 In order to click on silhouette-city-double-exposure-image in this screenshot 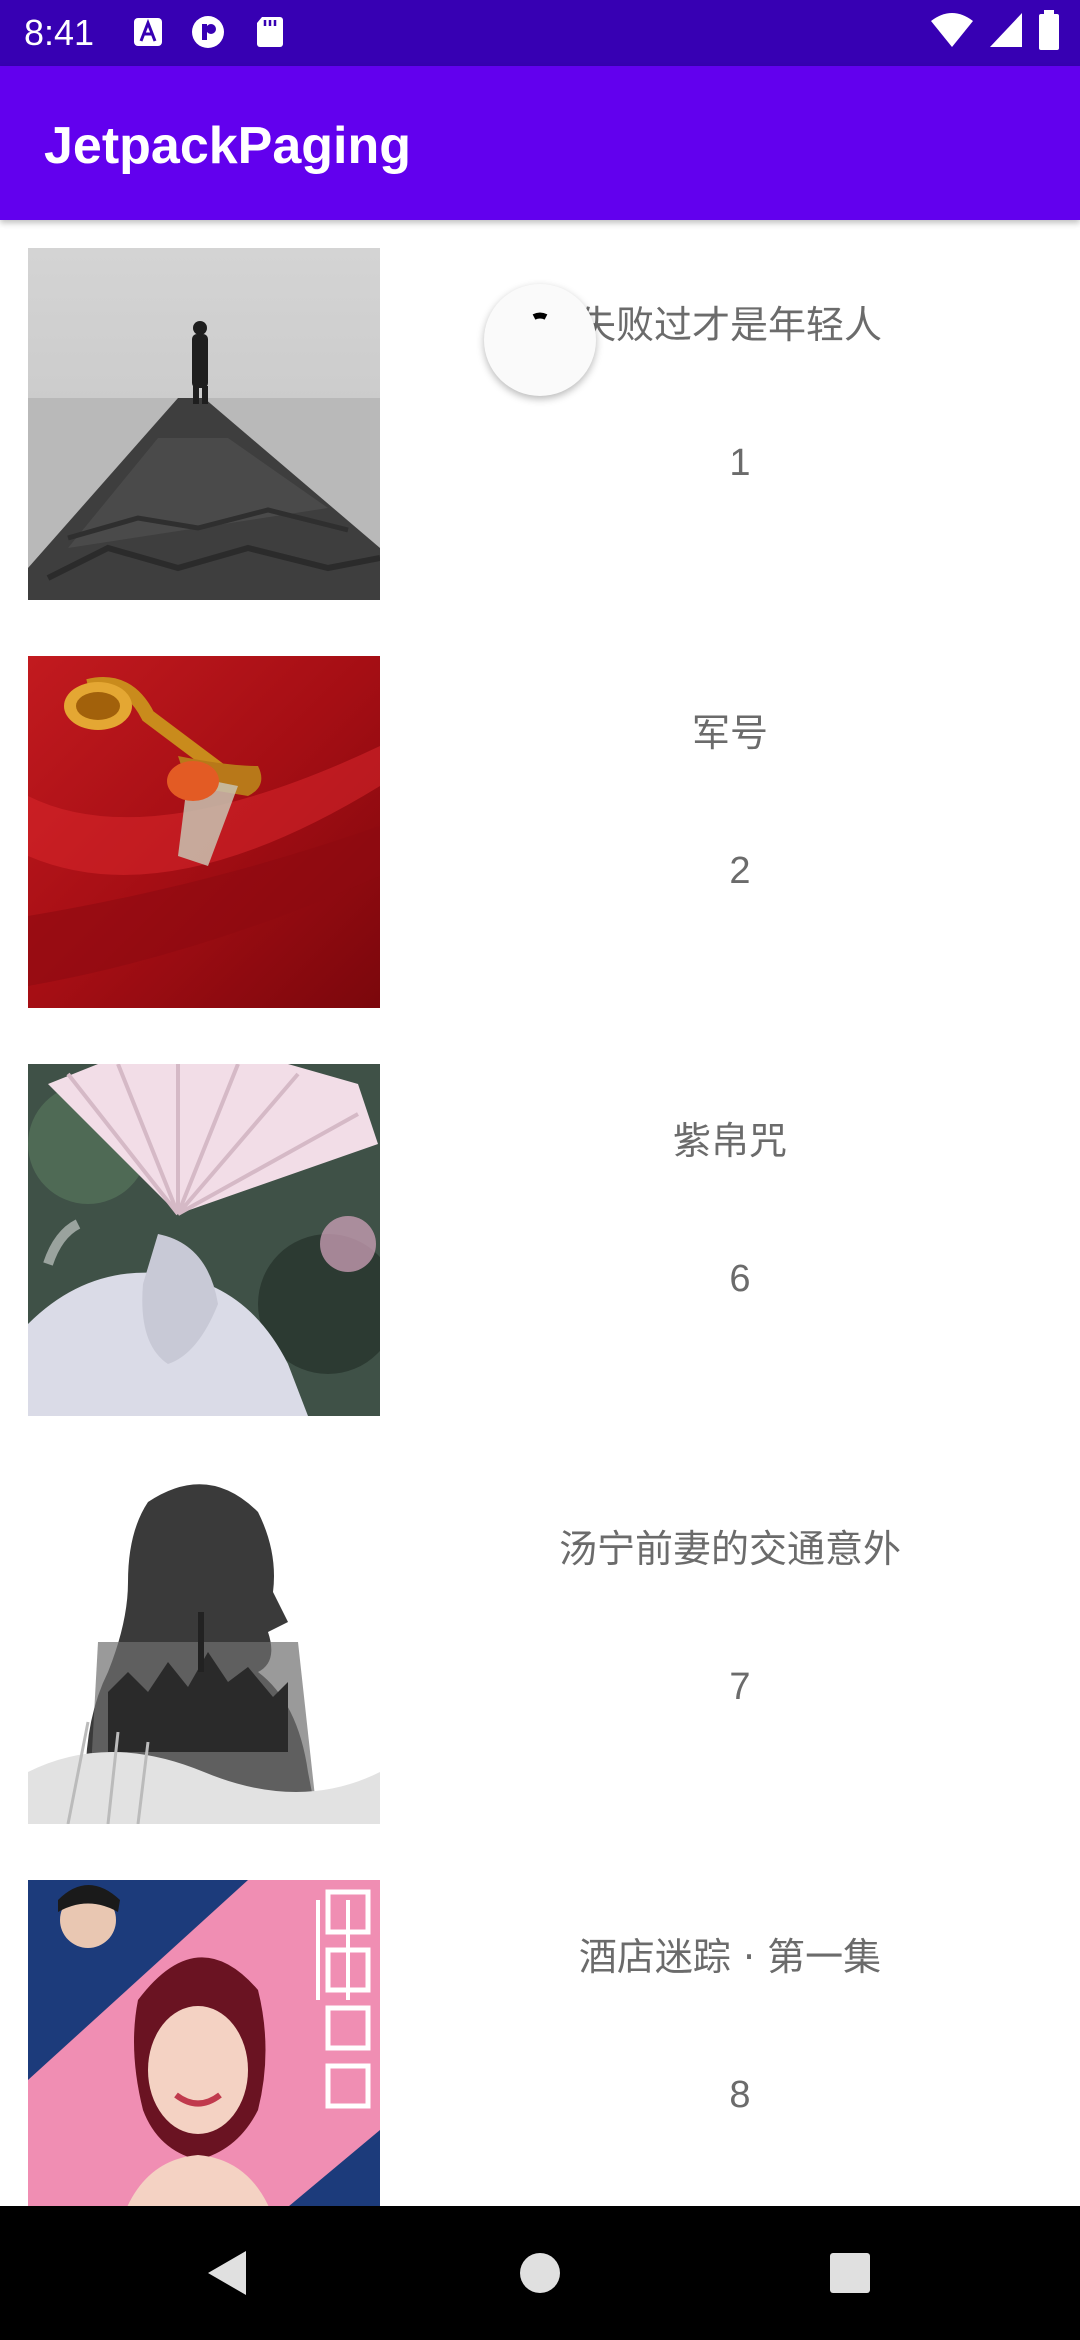, I will do `click(204, 1648)`.